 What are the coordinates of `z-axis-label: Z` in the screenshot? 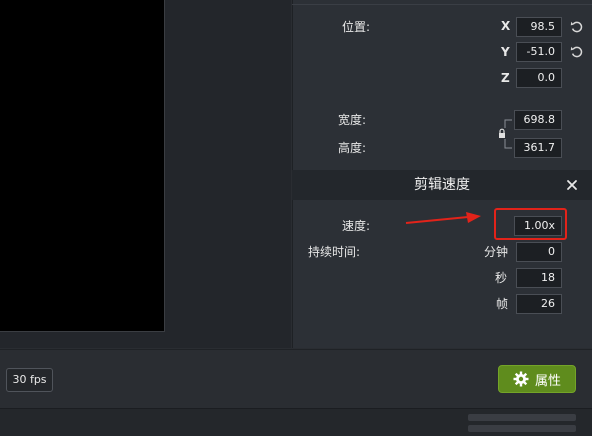 It's located at (505, 78).